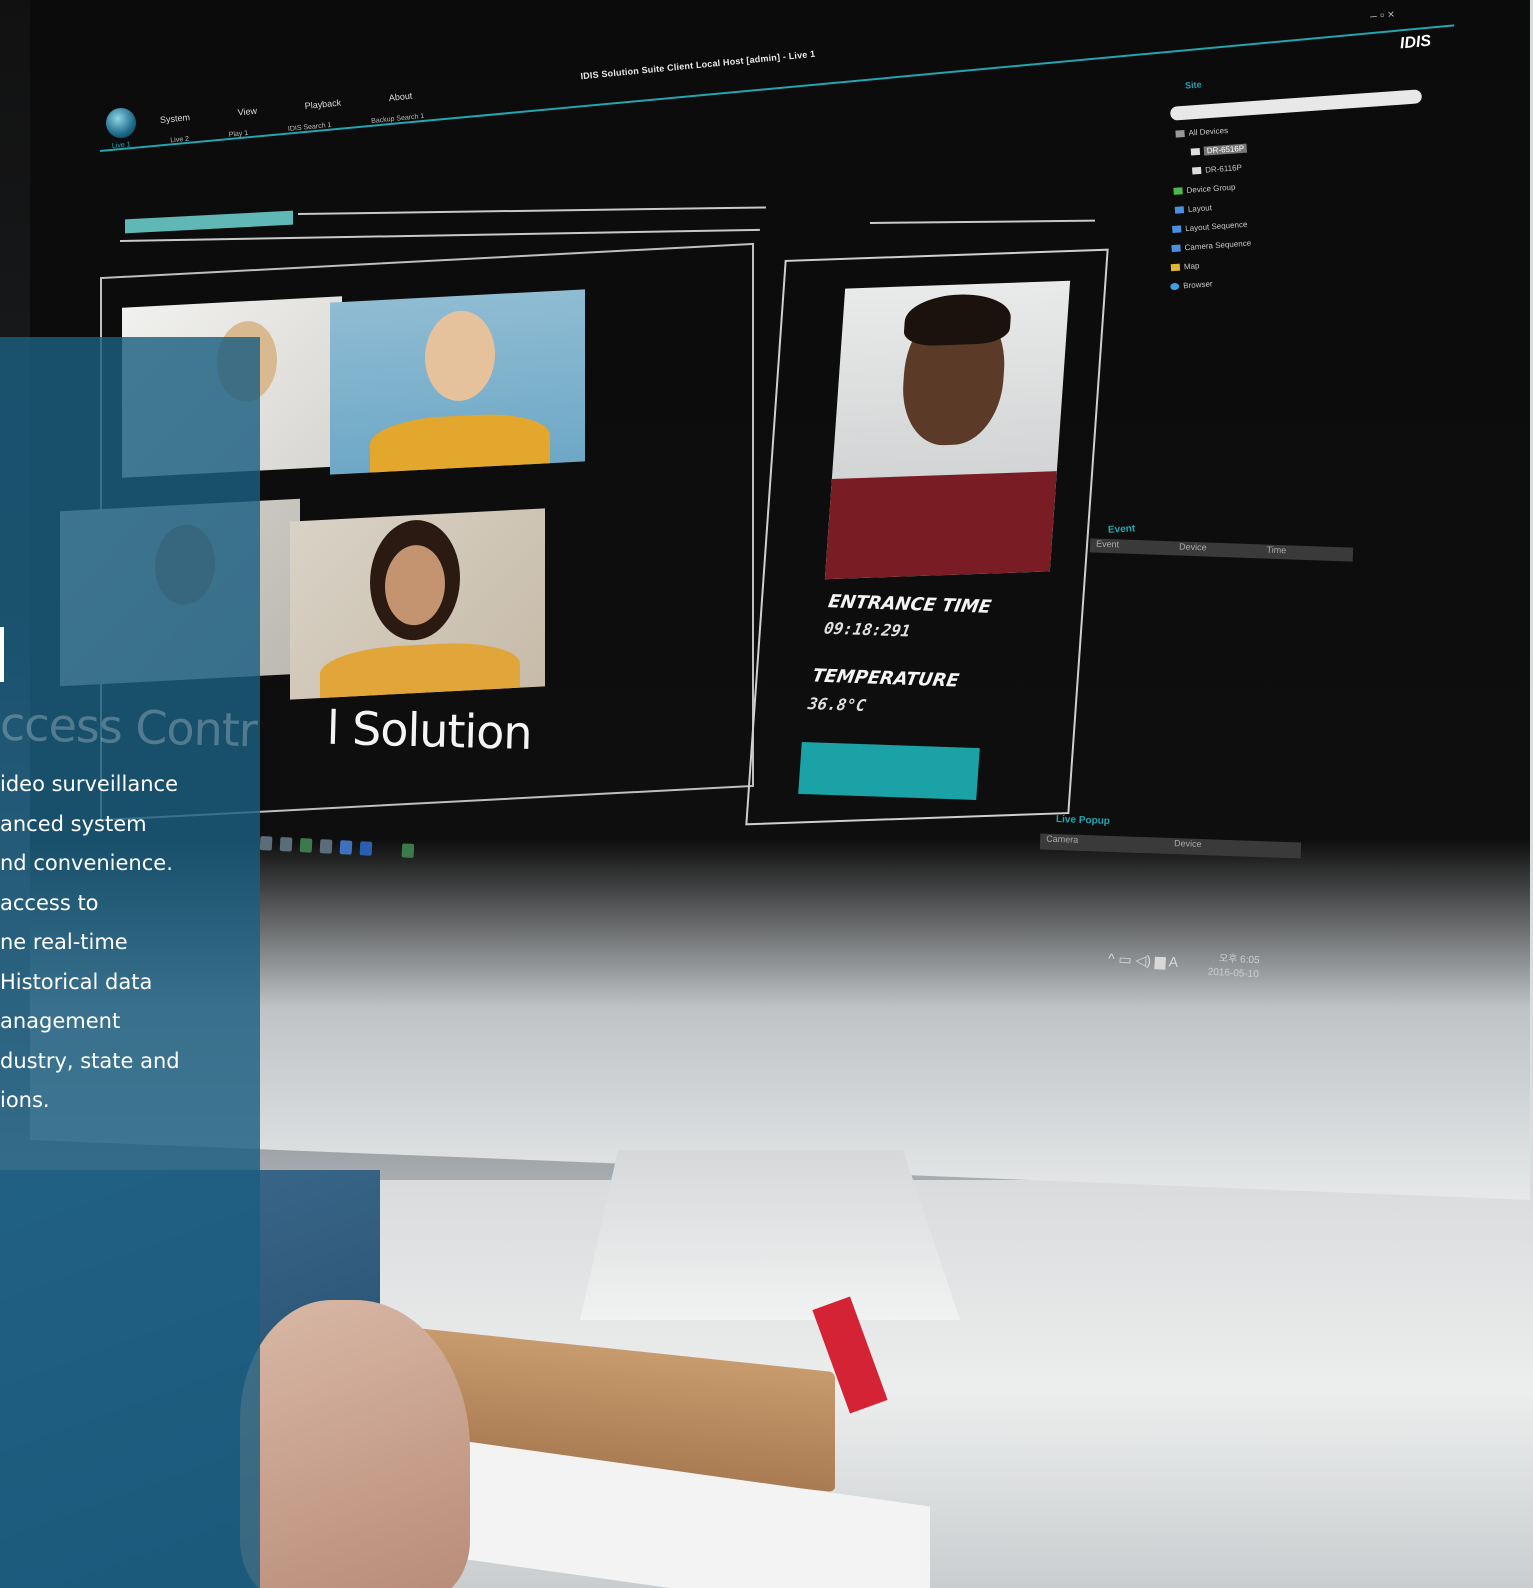  I want to click on clock-date: 2016-05-10, so click(1233, 973).